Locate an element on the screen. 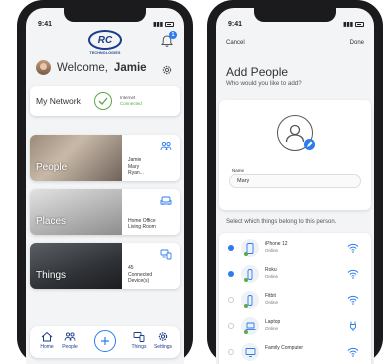 The image size is (384, 364). device-name: iPhone 12 is located at coordinates (276, 244).